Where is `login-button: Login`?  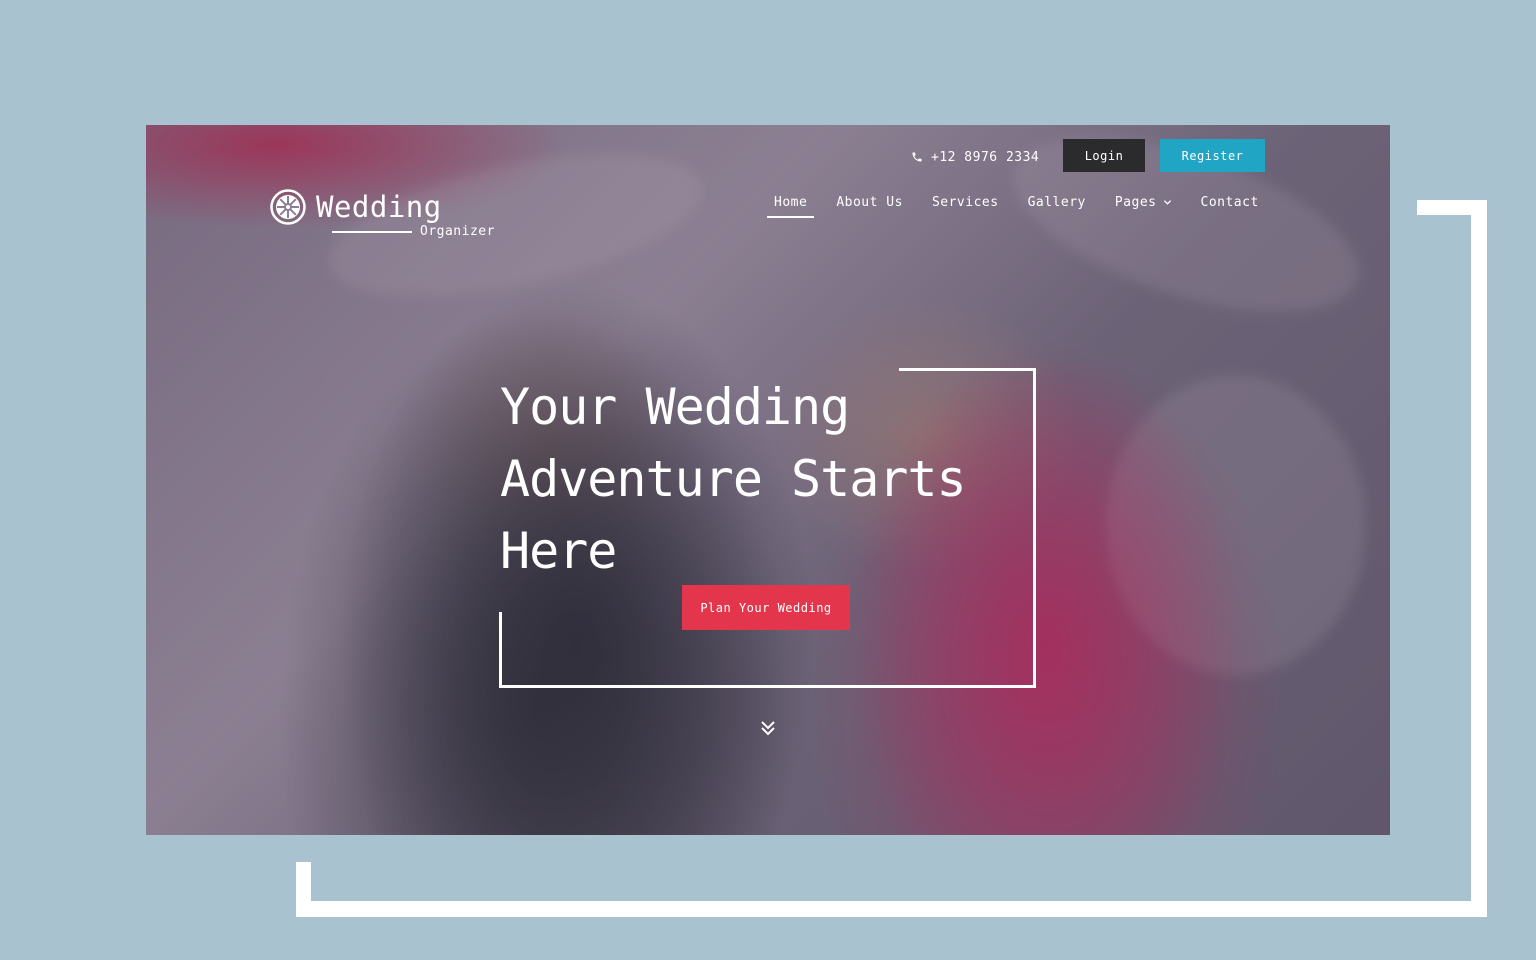 login-button: Login is located at coordinates (1104, 155).